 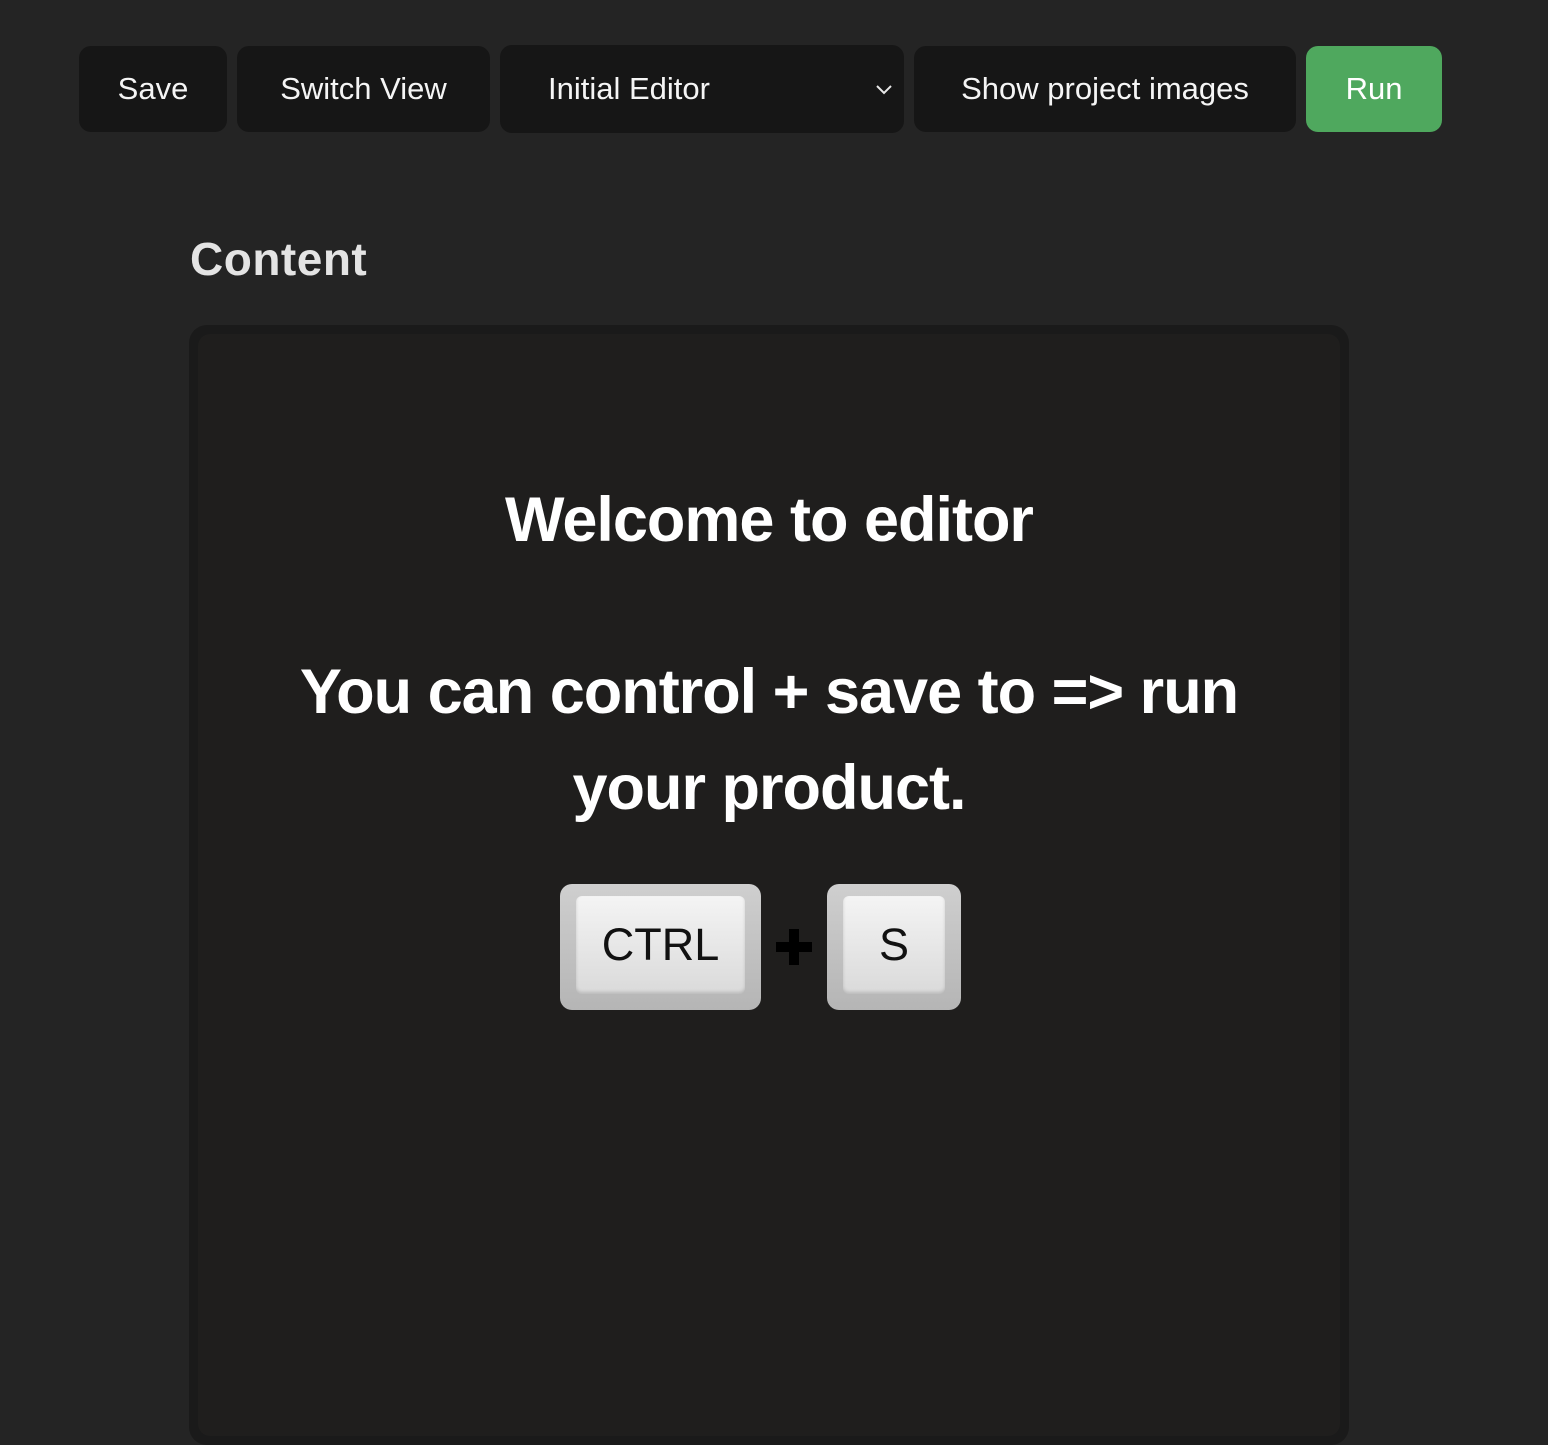 I want to click on editor-select-value: Initial Editor, so click(x=629, y=88).